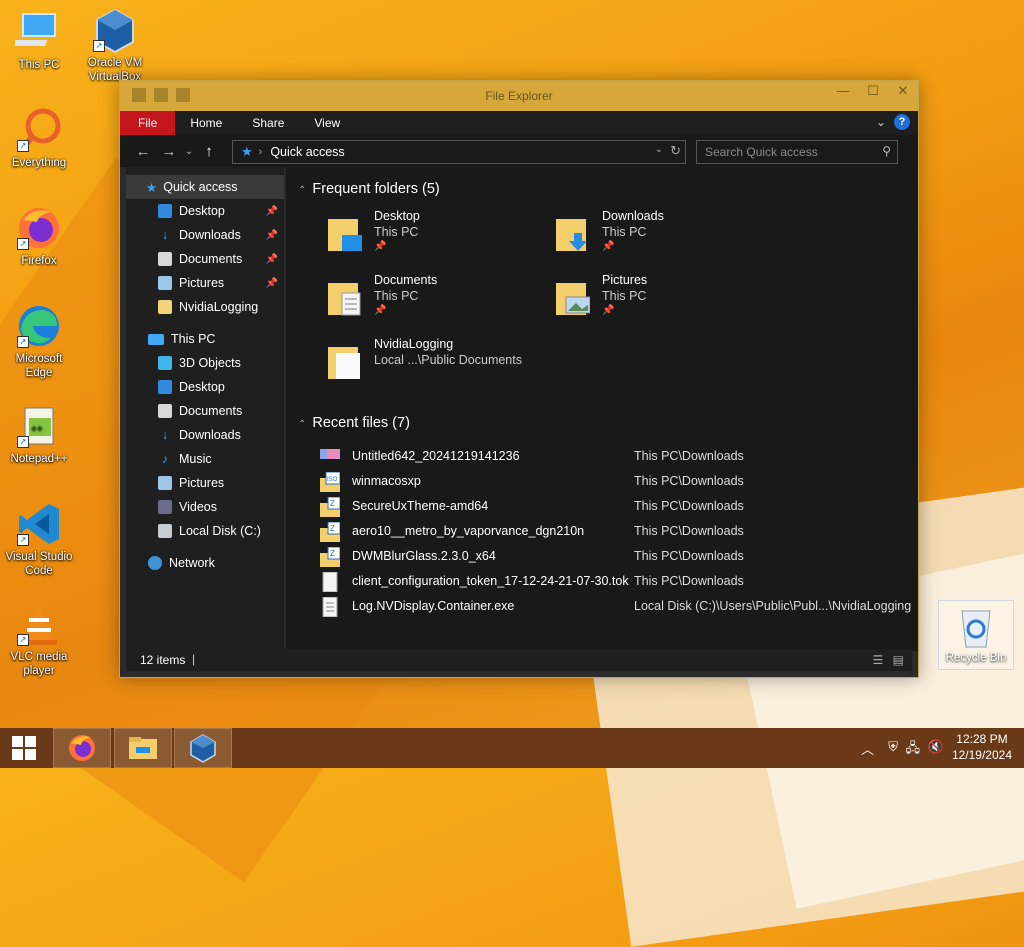 The width and height of the screenshot is (1024, 947). What do you see at coordinates (39, 366) in the screenshot?
I see `desktop-icon-label: Microsoft Edge` at bounding box center [39, 366].